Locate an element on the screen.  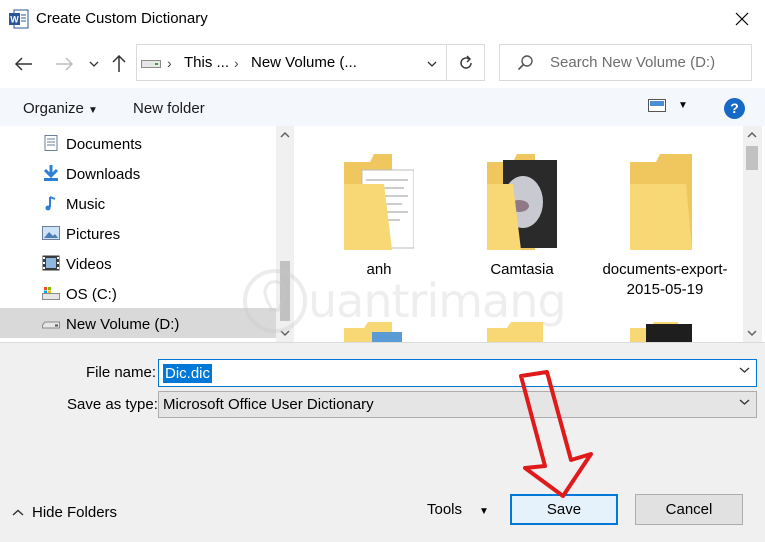
change-view-button: ▼ is located at coordinates (668, 107).